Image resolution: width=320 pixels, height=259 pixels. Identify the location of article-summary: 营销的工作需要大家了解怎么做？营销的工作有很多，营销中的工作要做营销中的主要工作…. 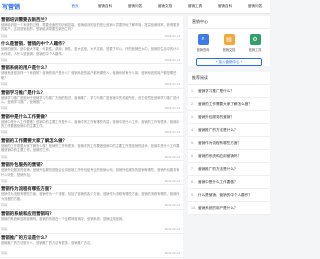
(90, 148).